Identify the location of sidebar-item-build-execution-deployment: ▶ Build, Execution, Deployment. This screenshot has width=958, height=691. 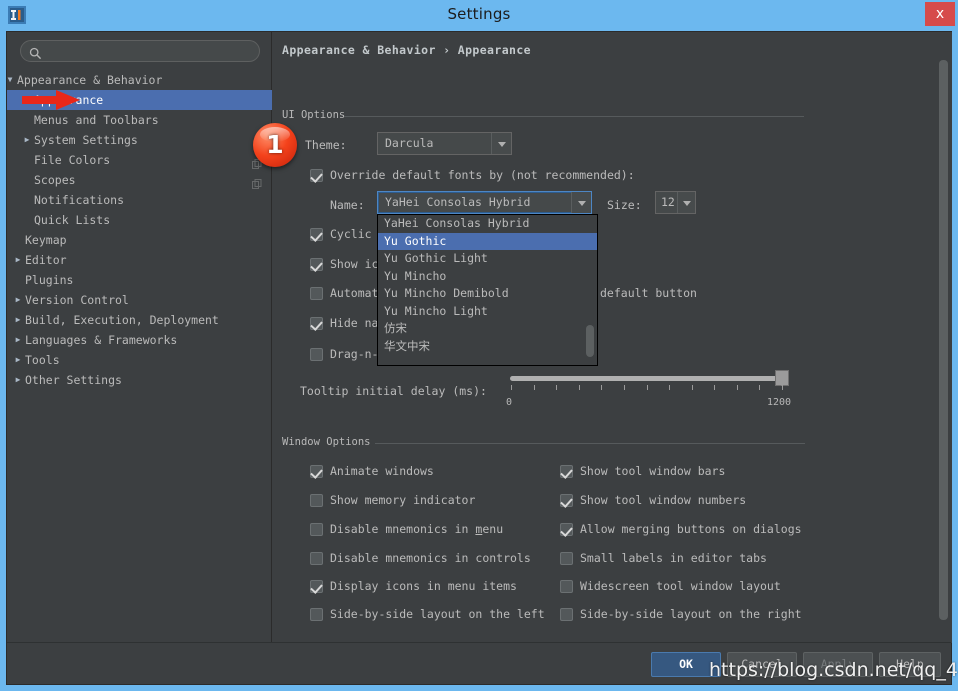
(139, 320).